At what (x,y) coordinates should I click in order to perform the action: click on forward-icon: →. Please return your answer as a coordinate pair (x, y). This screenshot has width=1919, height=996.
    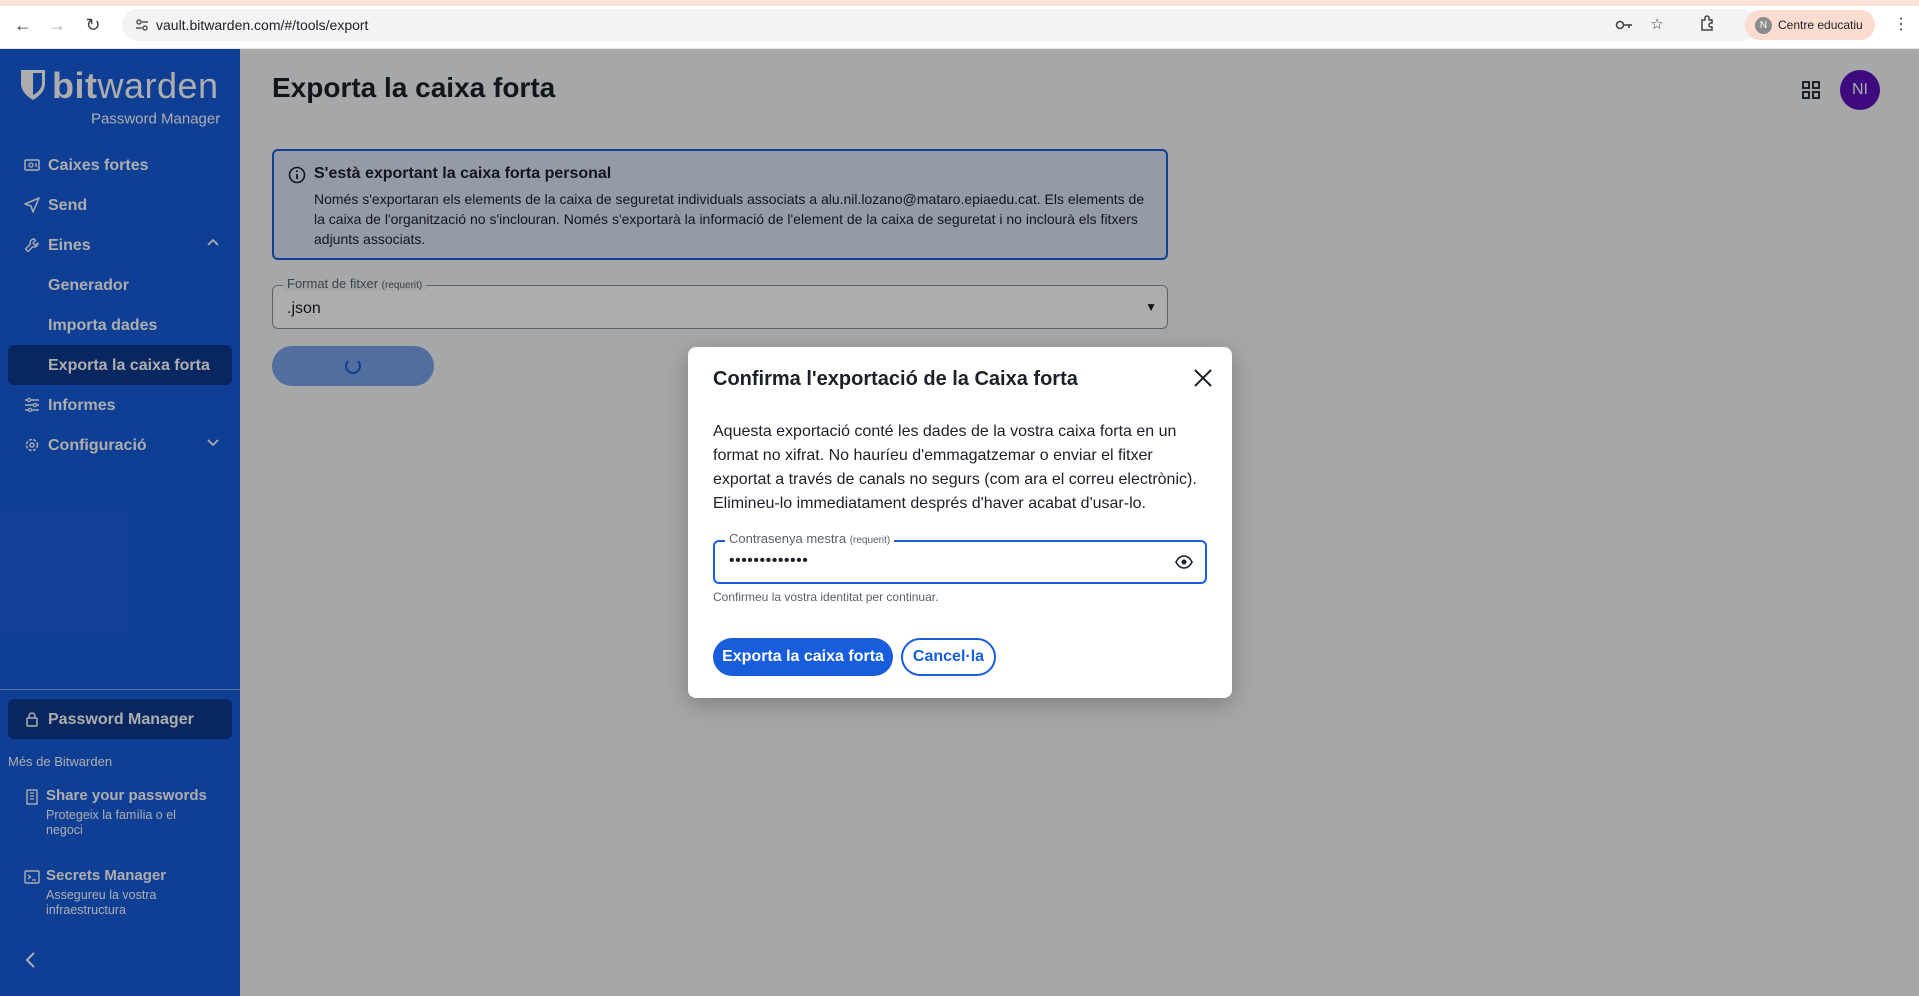
    Looking at the image, I should click on (57, 25).